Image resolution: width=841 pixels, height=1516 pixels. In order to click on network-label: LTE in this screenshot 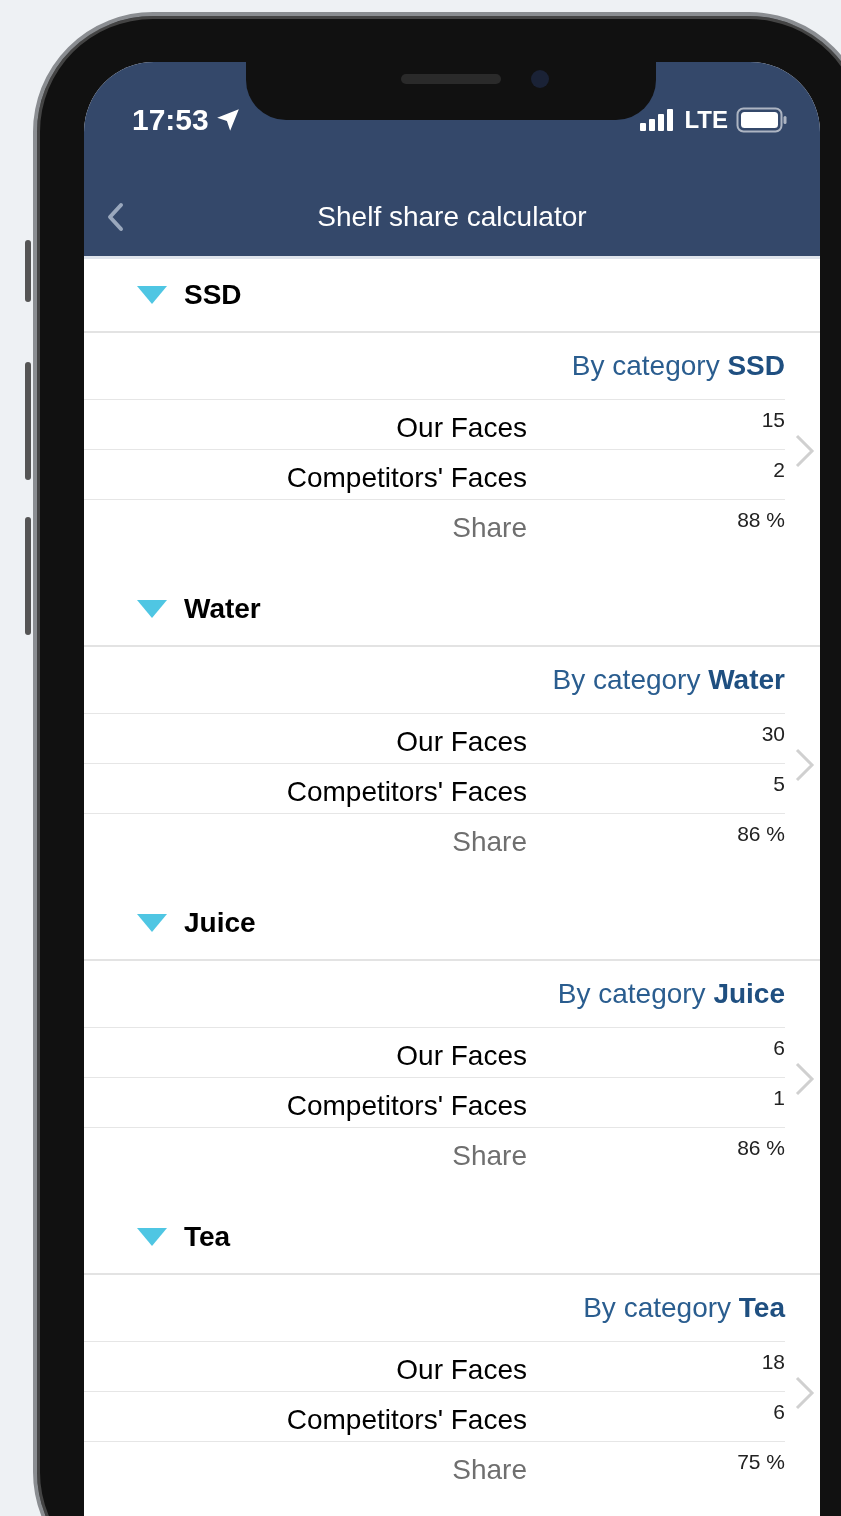, I will do `click(706, 120)`.